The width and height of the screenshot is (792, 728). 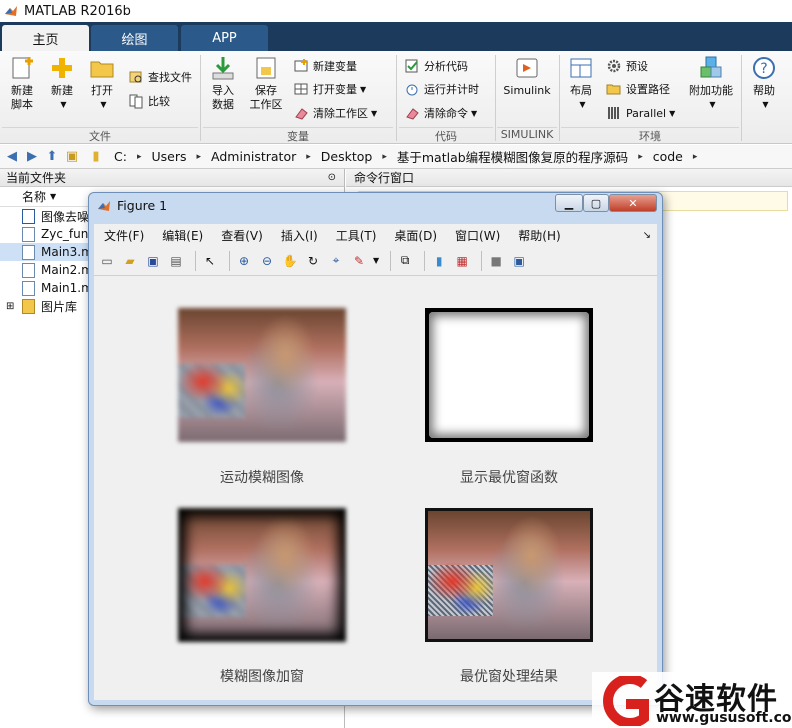 What do you see at coordinates (298, 135) in the screenshot?
I see `group-variable: 变量` at bounding box center [298, 135].